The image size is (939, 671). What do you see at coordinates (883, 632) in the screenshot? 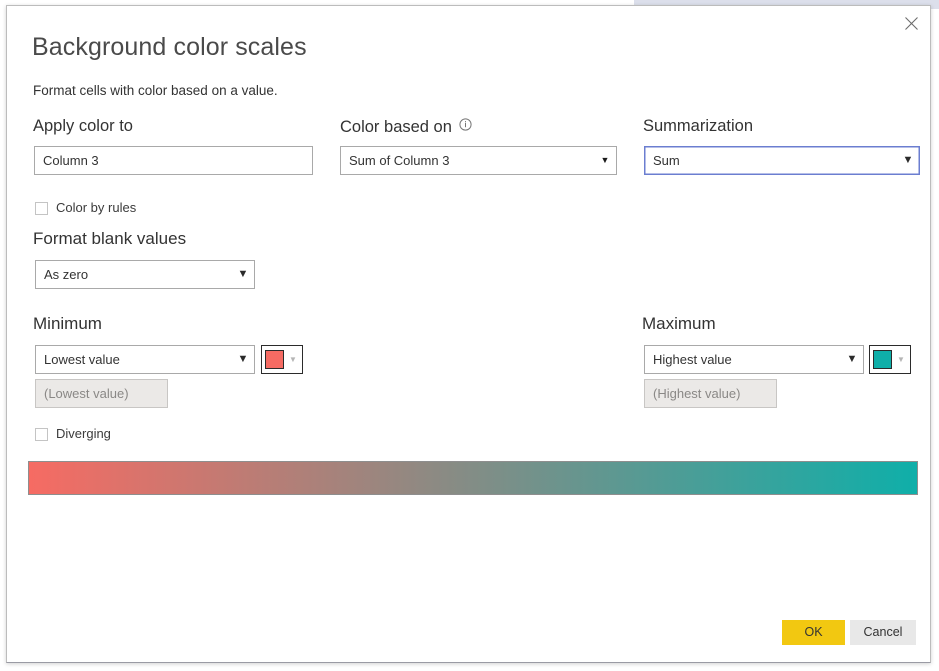
I see `cancel-button: Cancel` at bounding box center [883, 632].